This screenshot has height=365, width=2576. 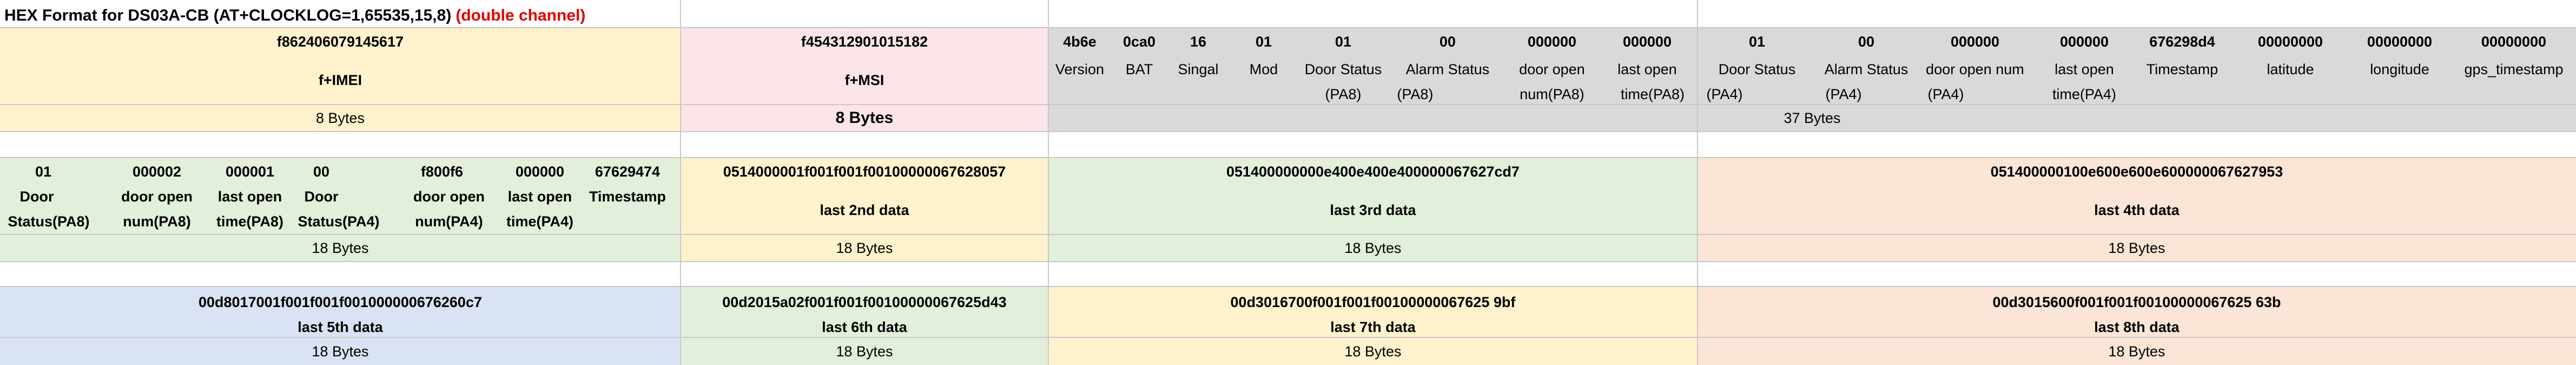 What do you see at coordinates (1198, 41) in the screenshot?
I see `field-hex: 16` at bounding box center [1198, 41].